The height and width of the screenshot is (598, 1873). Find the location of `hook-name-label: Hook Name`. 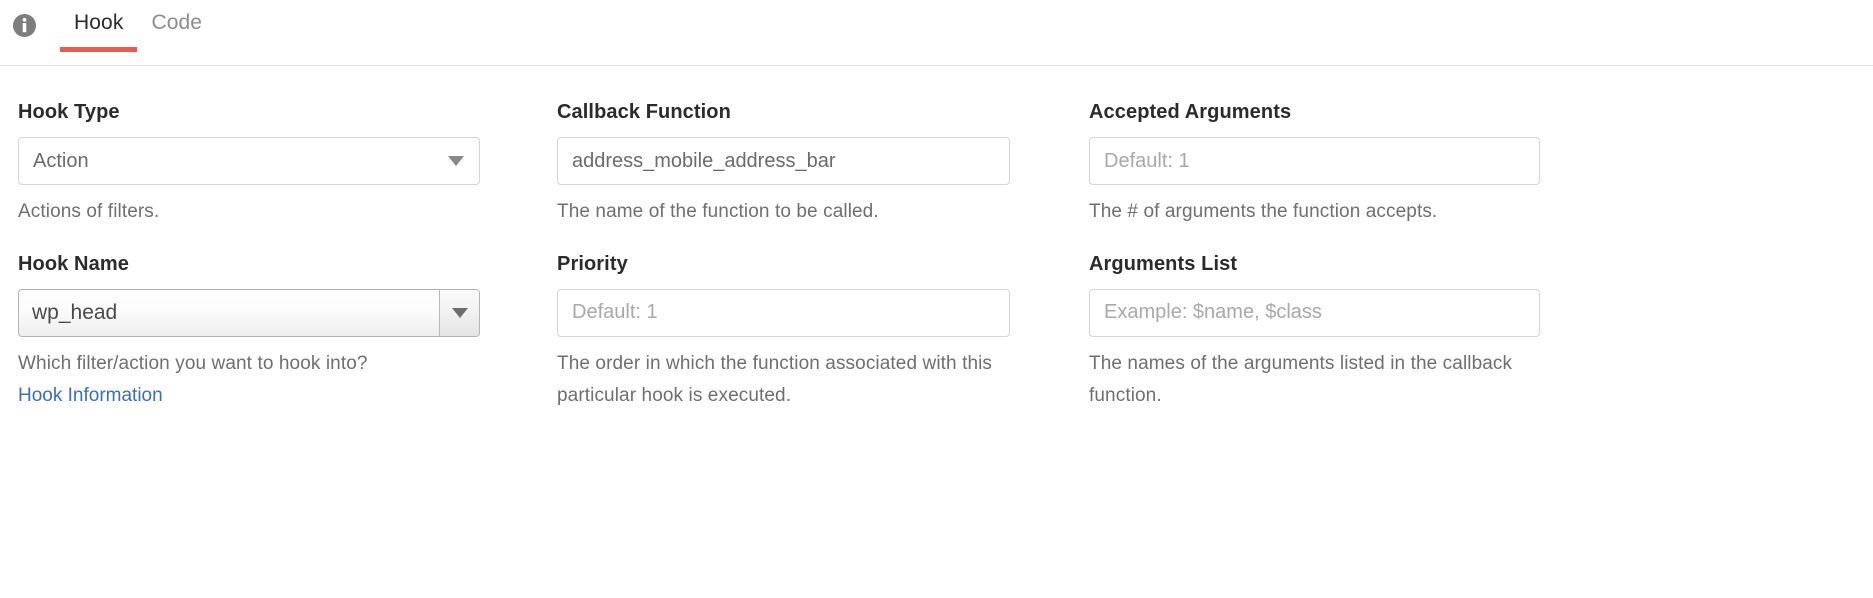

hook-name-label: Hook Name is located at coordinates (73, 263).